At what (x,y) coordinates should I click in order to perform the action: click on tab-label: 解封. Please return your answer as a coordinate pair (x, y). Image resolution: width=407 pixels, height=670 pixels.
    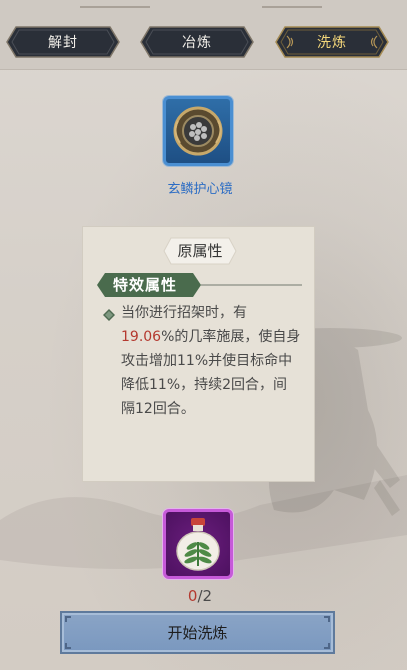
    Looking at the image, I should click on (63, 43).